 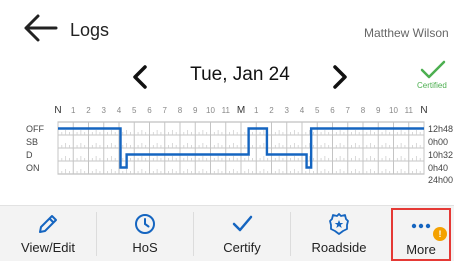 What do you see at coordinates (35, 129) in the screenshot?
I see `status-row-label: OFF` at bounding box center [35, 129].